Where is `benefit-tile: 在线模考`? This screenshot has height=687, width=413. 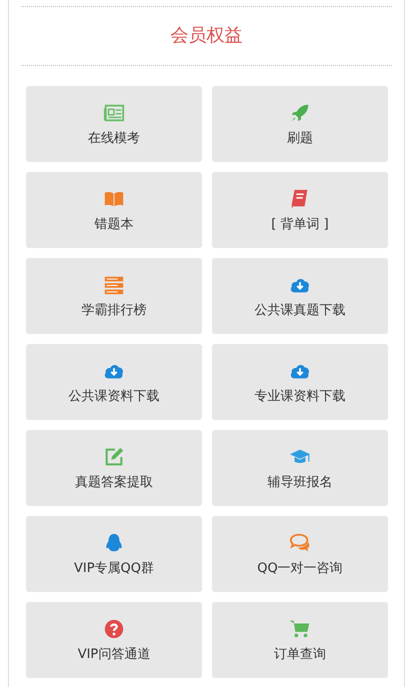 benefit-tile: 在线模考 is located at coordinates (114, 124).